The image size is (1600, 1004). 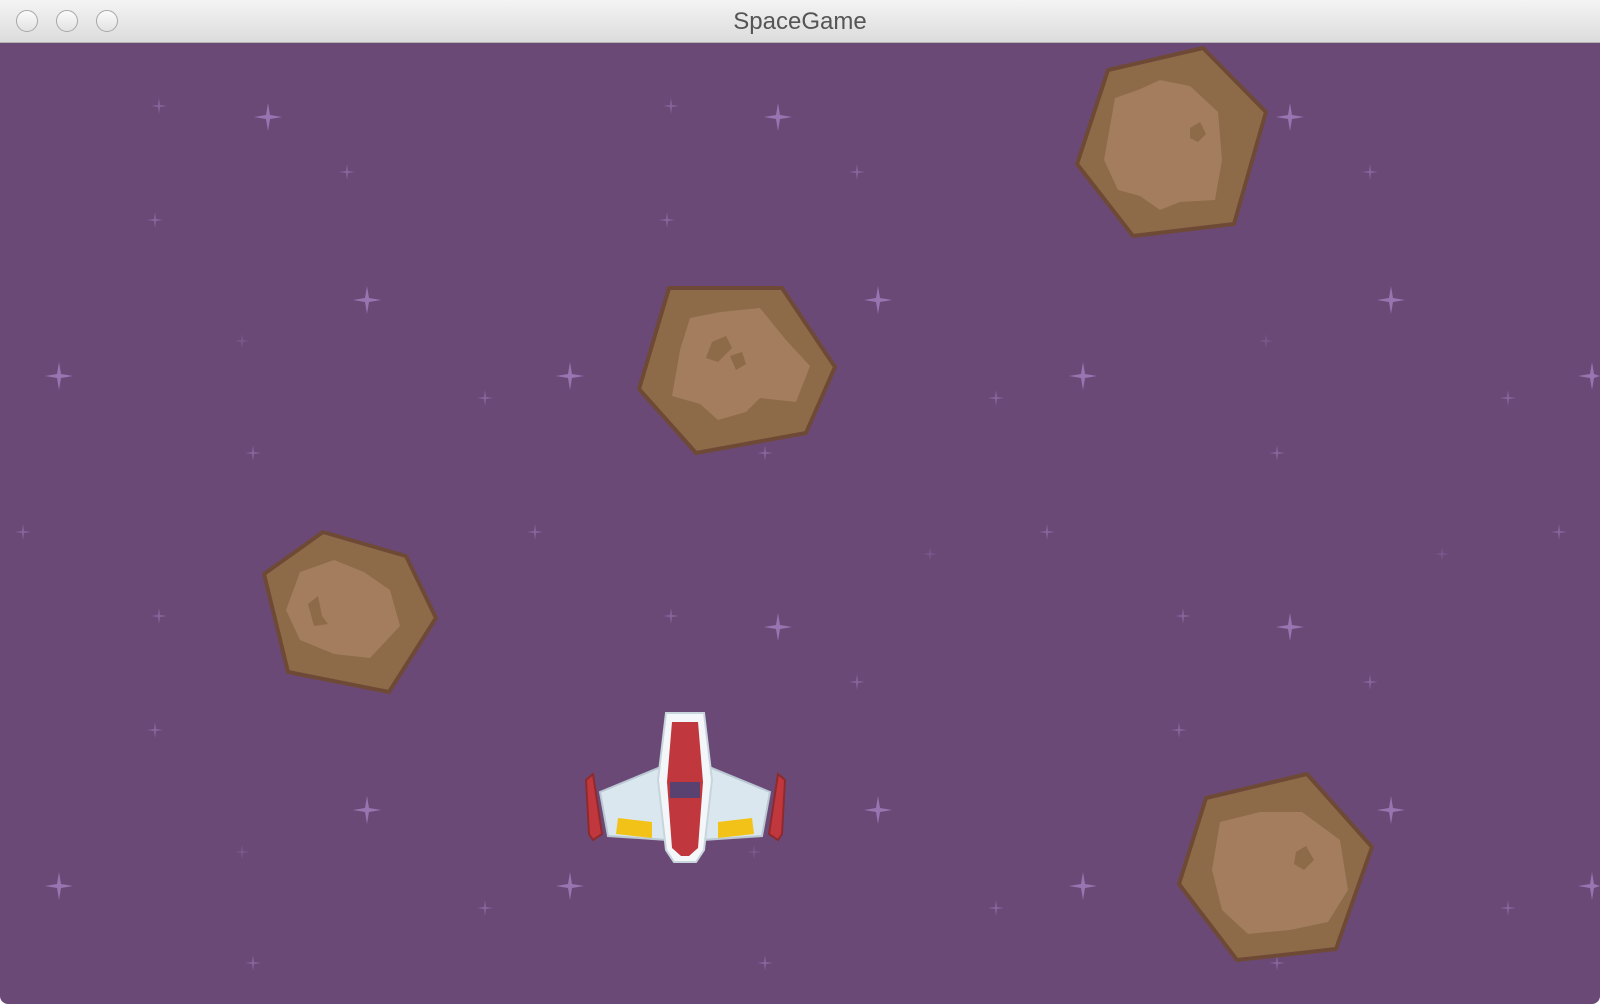 I want to click on cockpit-window, so click(x=685, y=790).